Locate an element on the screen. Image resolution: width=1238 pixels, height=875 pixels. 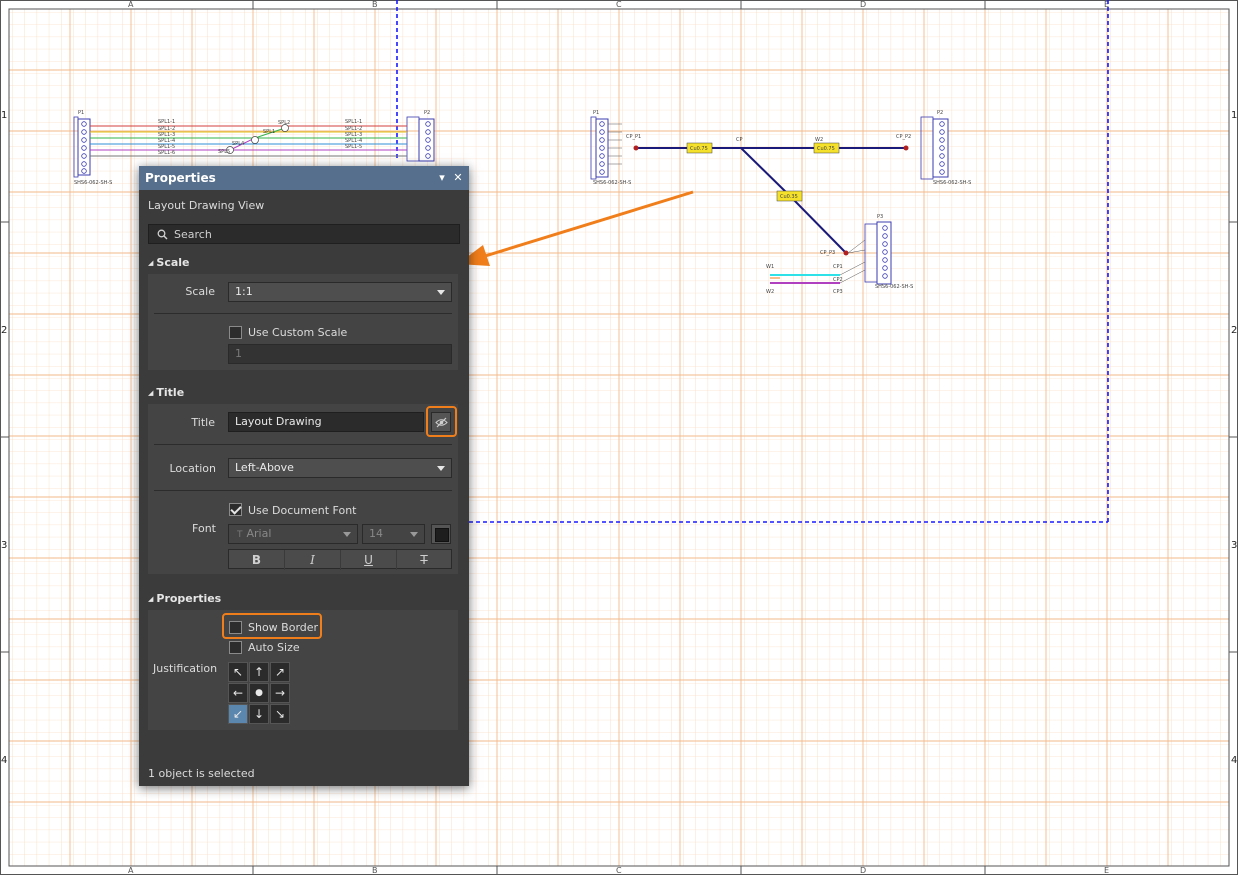
font-size-dropdown: 14 is located at coordinates (393, 534).